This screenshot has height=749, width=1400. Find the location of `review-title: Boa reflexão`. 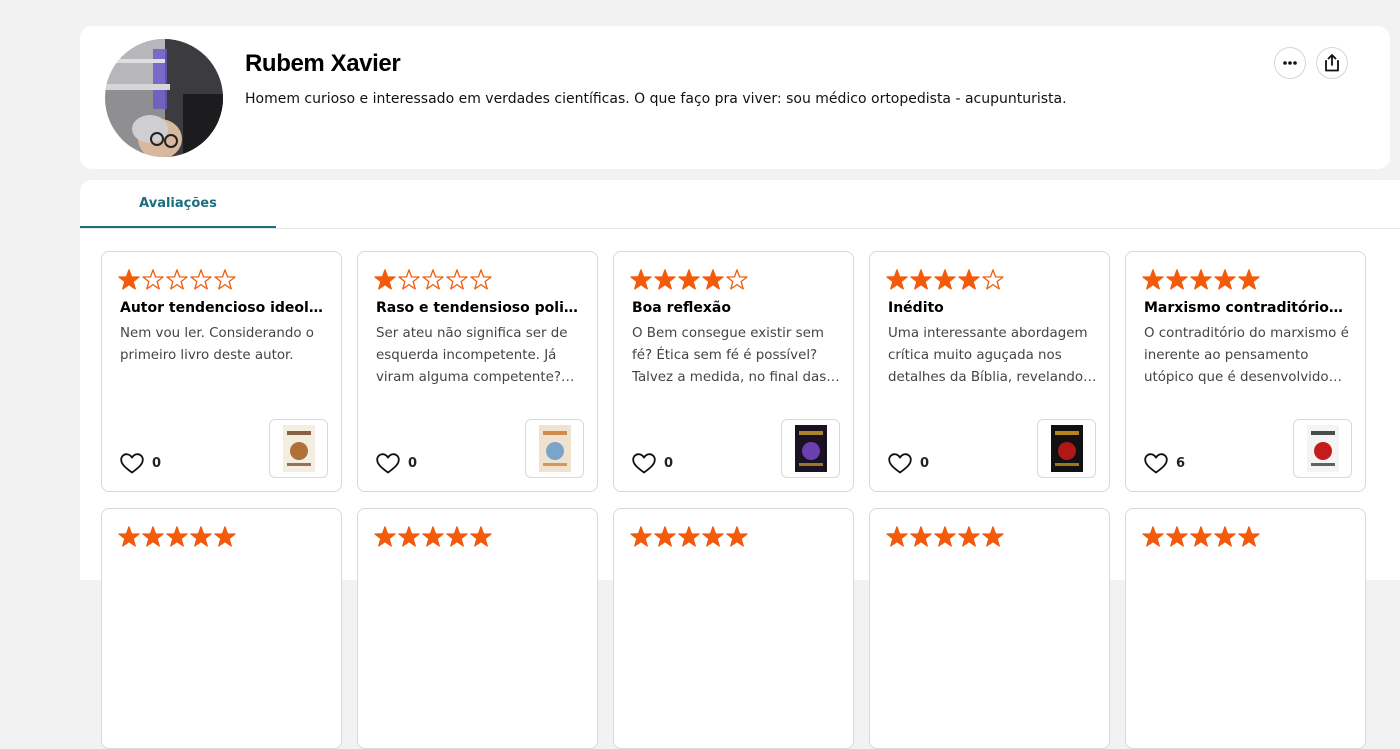

review-title: Boa reflexão is located at coordinates (735, 308).